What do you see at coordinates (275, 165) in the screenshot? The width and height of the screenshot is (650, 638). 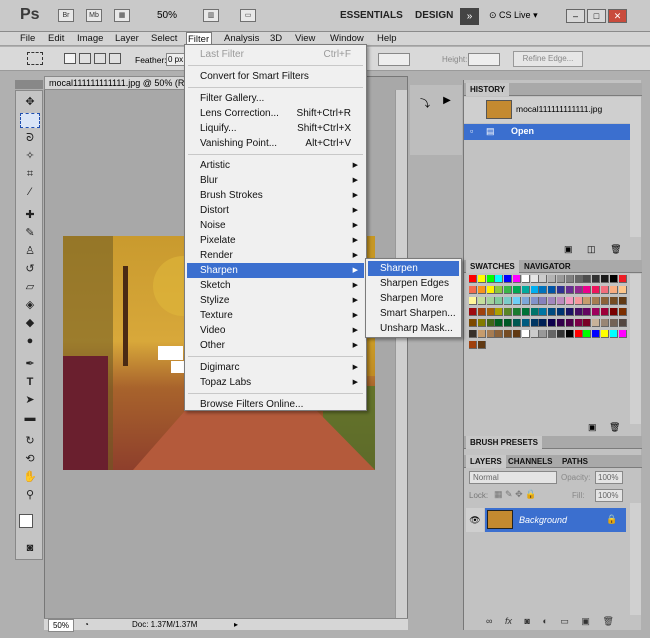 I see `filter-menu-item-artistic: Artistic ▶` at bounding box center [275, 165].